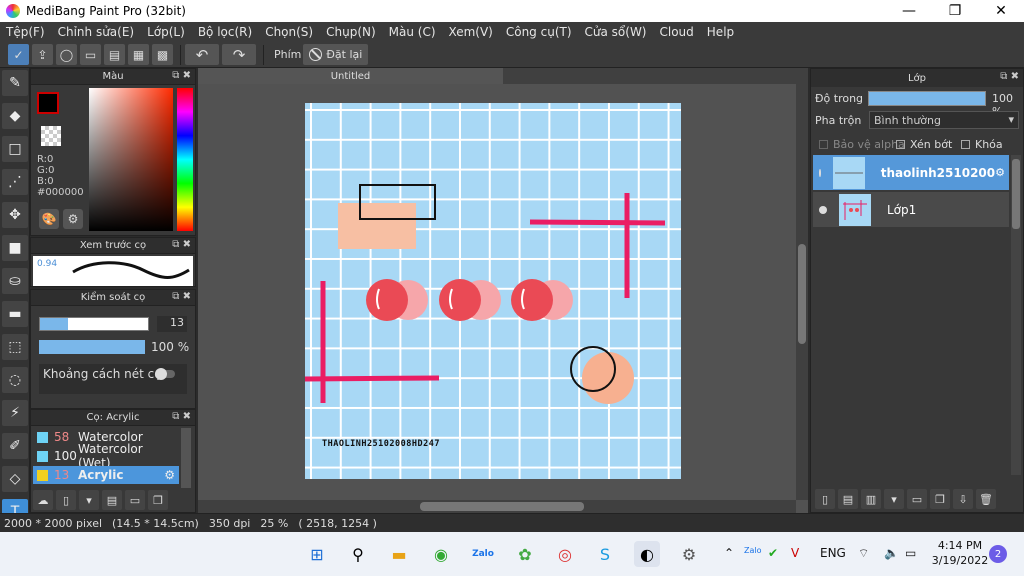  I want to click on magic-wand-icon: ⚡, so click(15, 413).